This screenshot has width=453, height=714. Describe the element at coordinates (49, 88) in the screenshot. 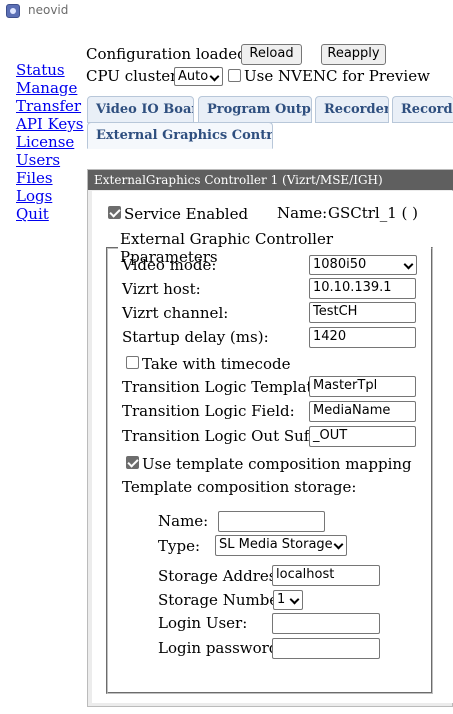

I see `nav-link-manage: Manage` at that location.